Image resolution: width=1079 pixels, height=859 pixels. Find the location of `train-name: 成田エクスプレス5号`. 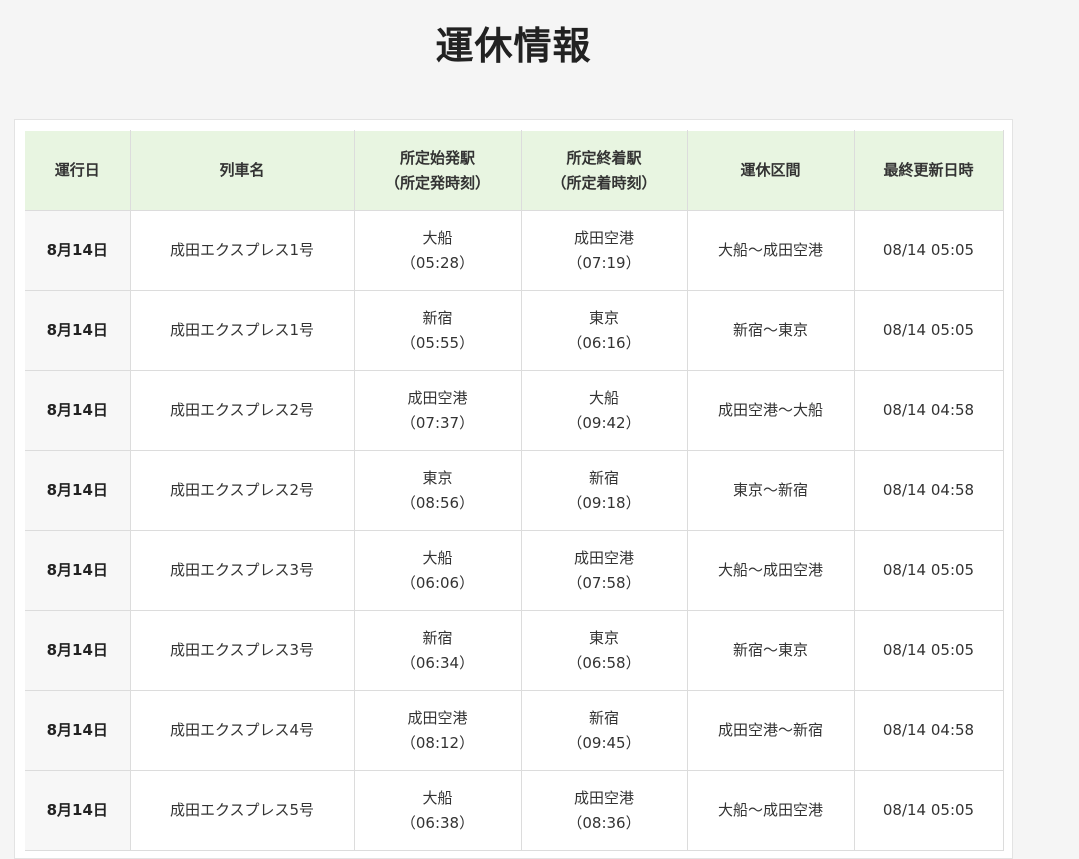

train-name: 成田エクスプレス5号 is located at coordinates (242, 810).